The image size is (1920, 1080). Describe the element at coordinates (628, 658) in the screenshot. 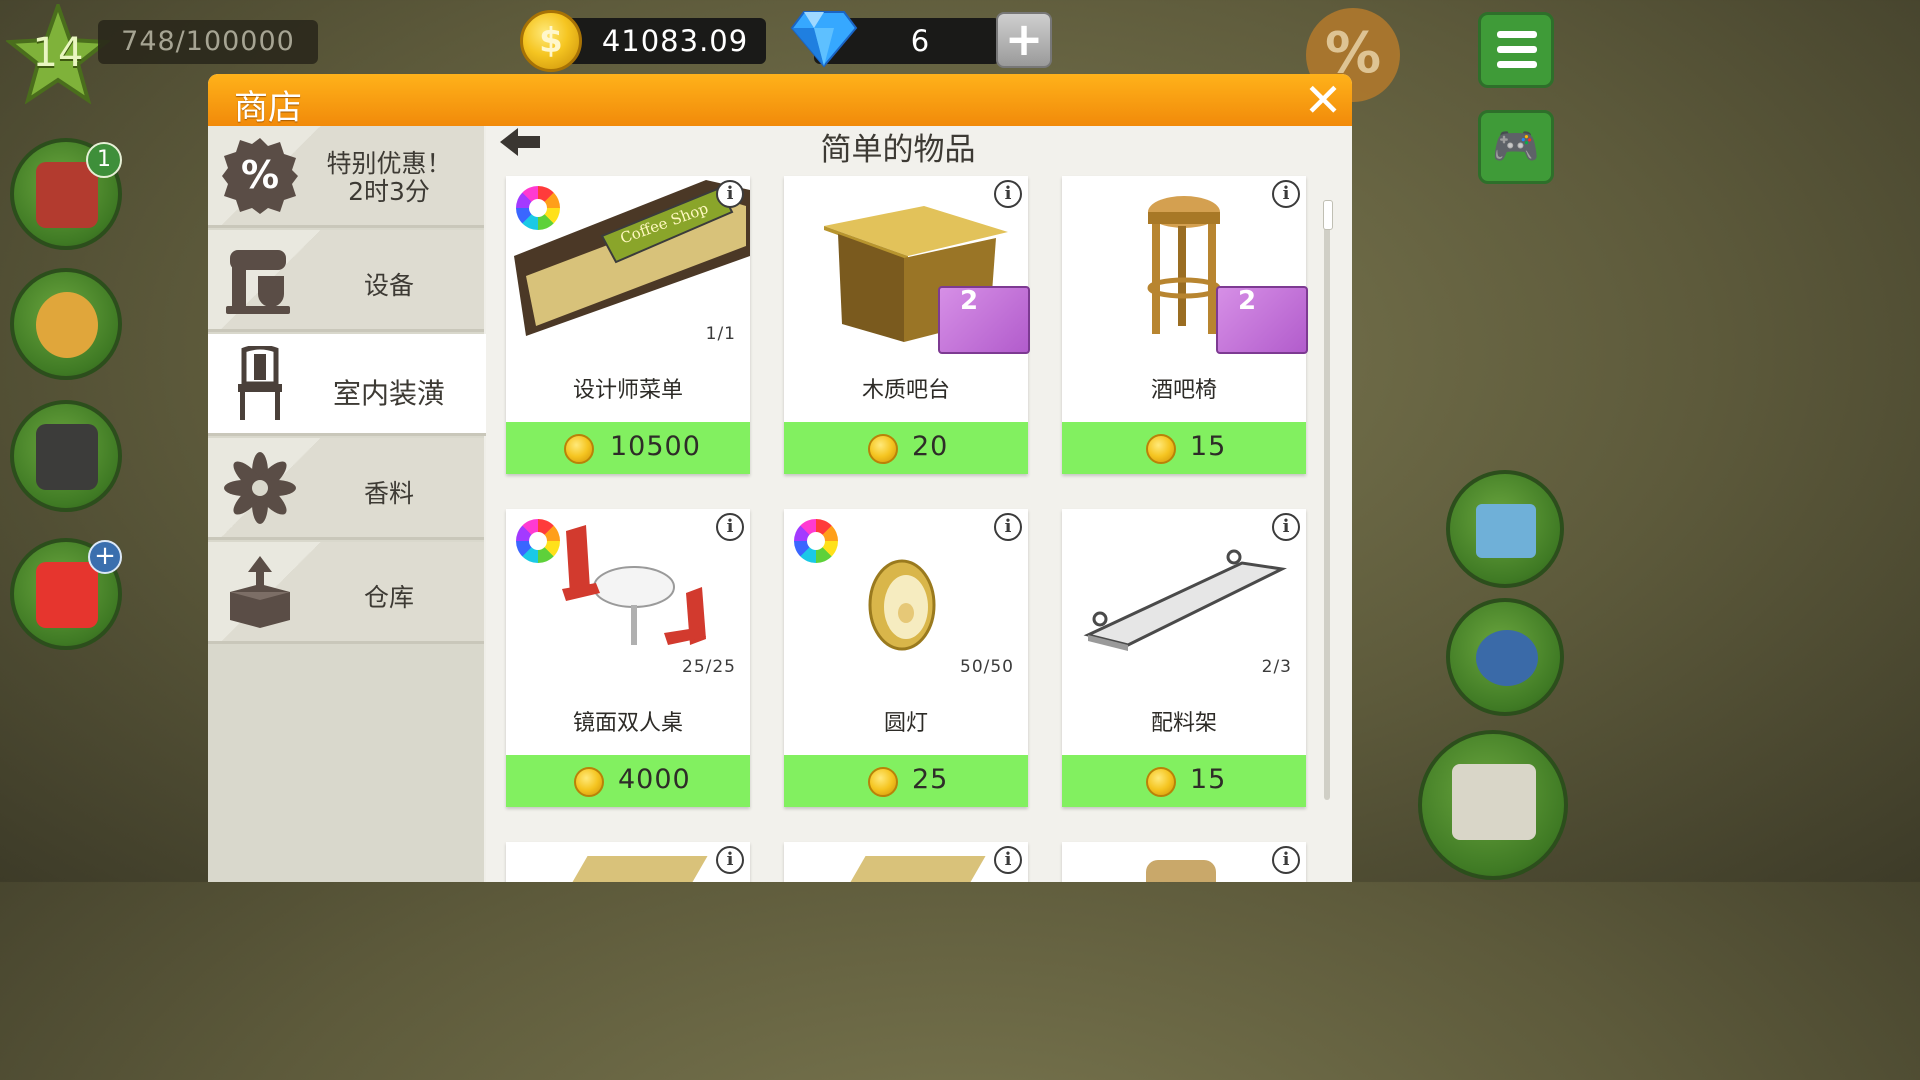

I see `item-card: i 25/25 镜面双人桌 4000` at that location.